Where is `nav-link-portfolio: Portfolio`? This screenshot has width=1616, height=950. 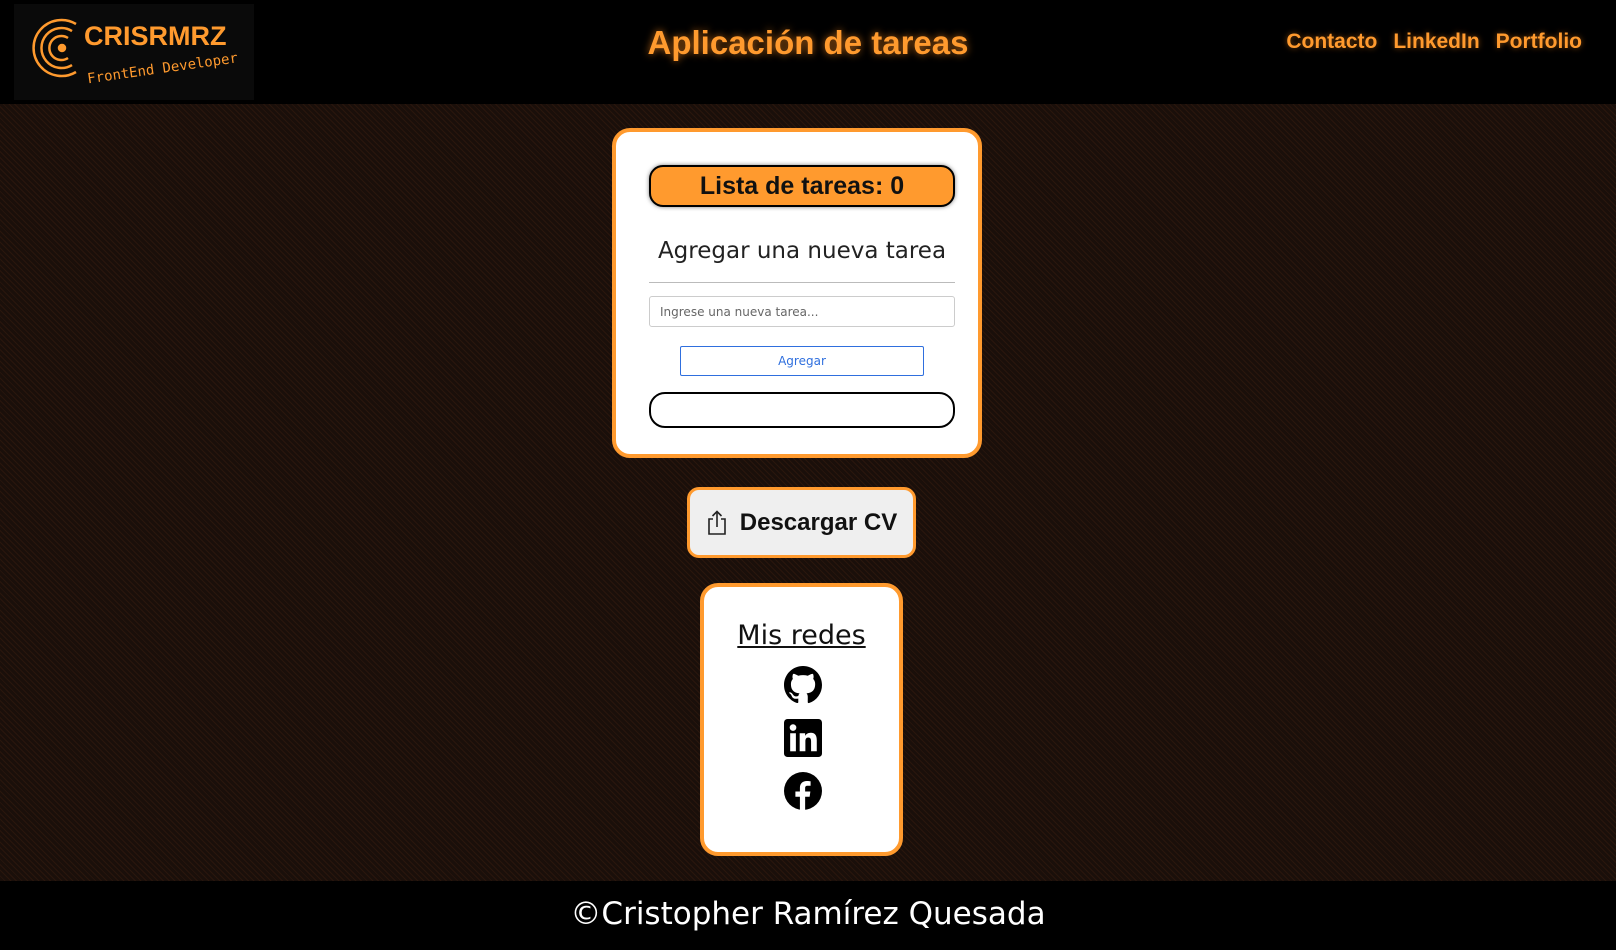 nav-link-portfolio: Portfolio is located at coordinates (1539, 42).